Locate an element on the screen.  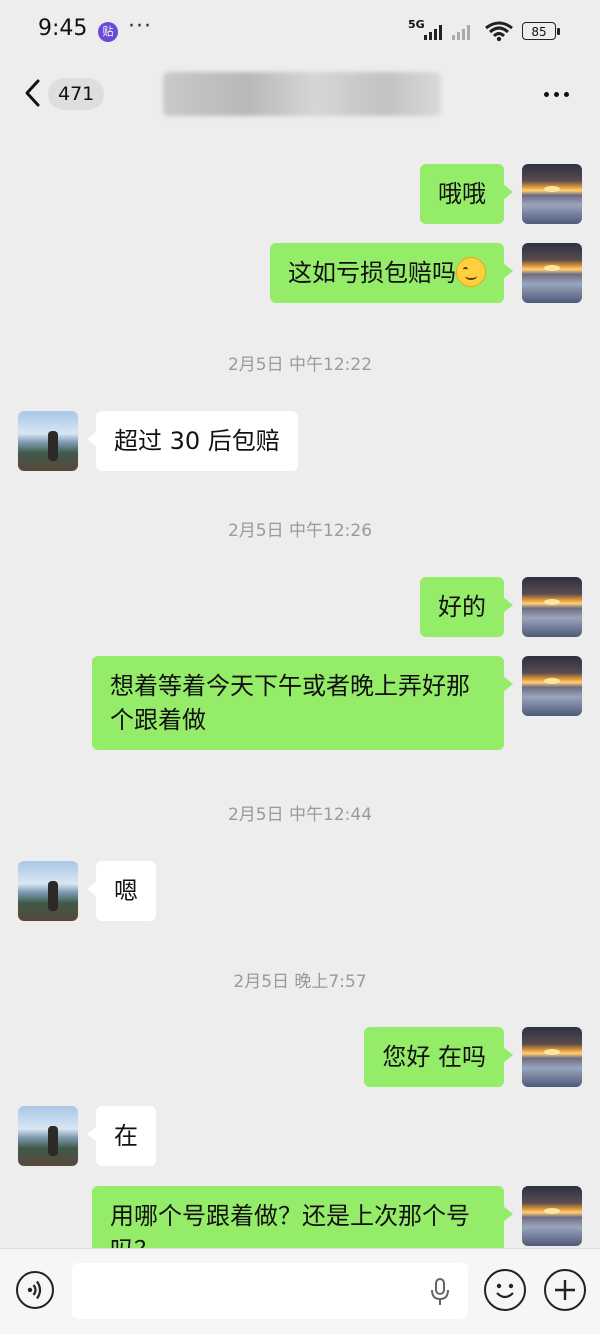
message-timestamp: 2月5日 中午12:44 is located at coordinates (300, 815).